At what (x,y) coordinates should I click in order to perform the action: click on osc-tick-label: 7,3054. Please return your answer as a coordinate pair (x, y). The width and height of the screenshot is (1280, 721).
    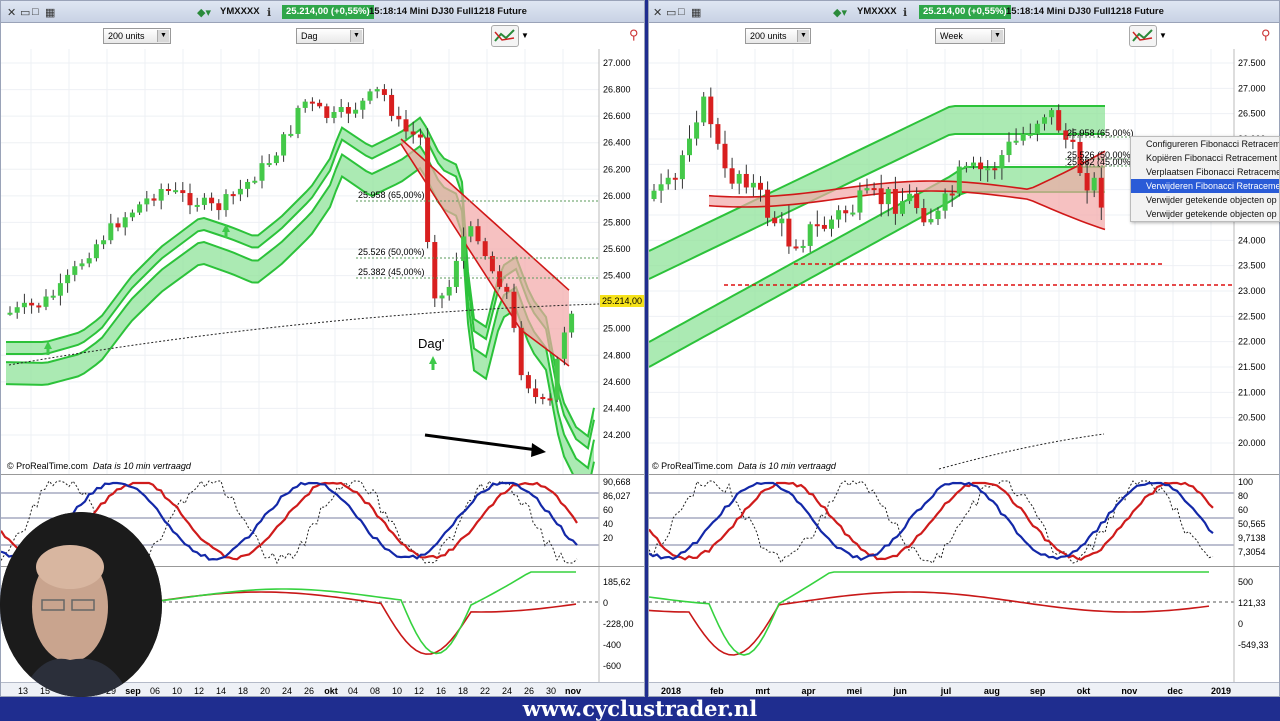
    Looking at the image, I should click on (1252, 552).